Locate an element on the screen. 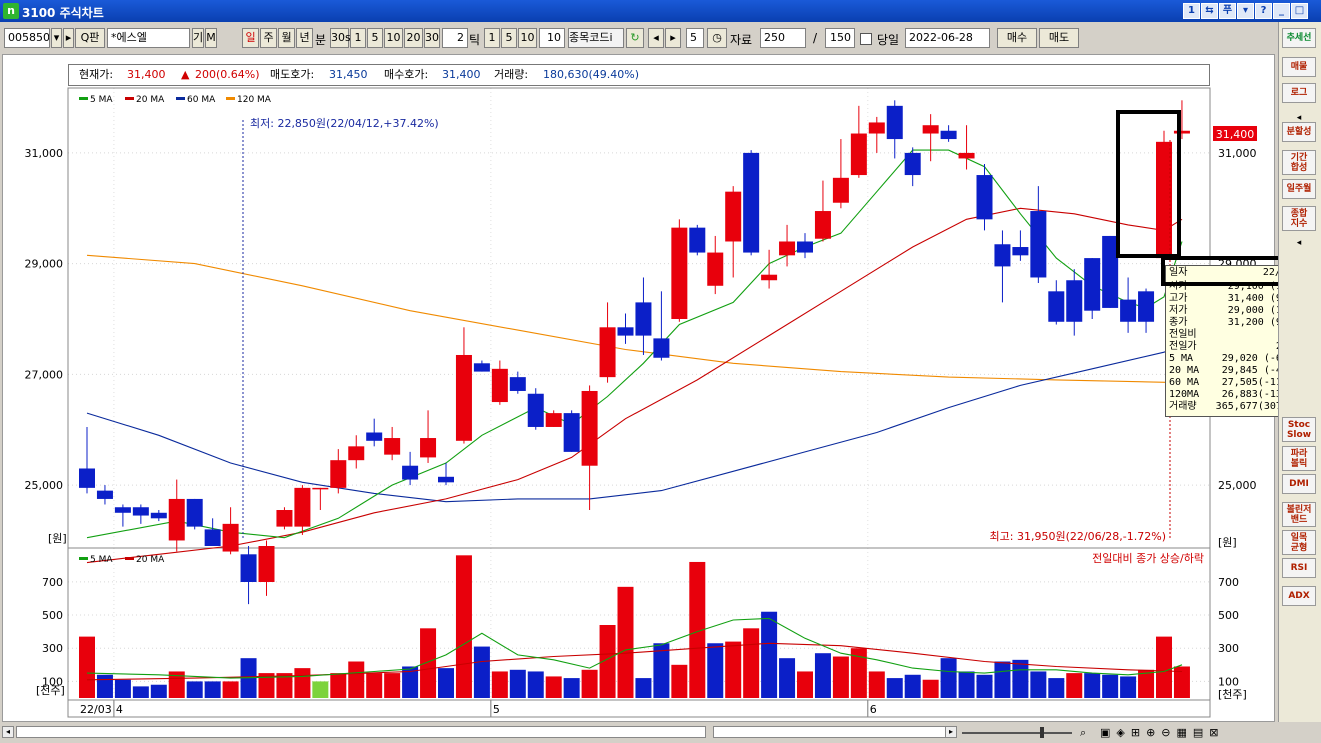 The width and height of the screenshot is (1321, 743). sidebar-button: 로그 is located at coordinates (1299, 93).